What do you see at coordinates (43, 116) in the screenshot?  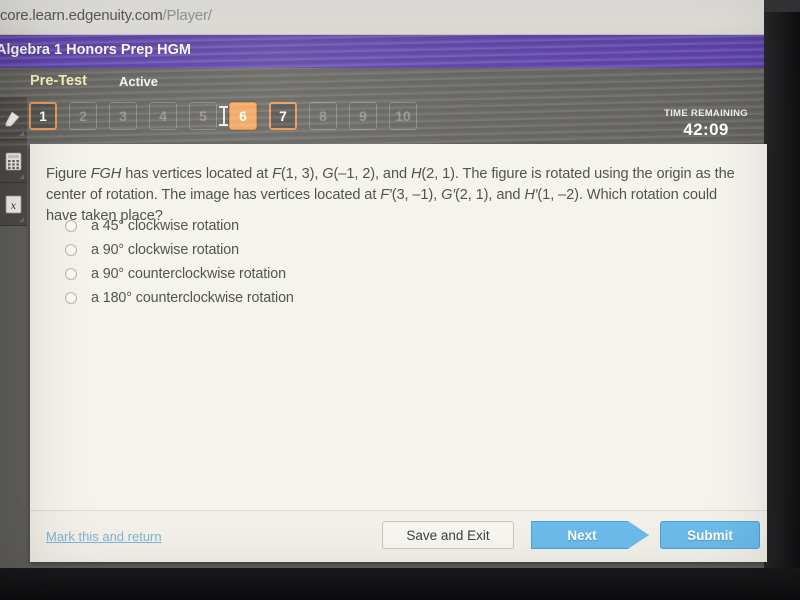 I see `question-nav-item-1: 1` at bounding box center [43, 116].